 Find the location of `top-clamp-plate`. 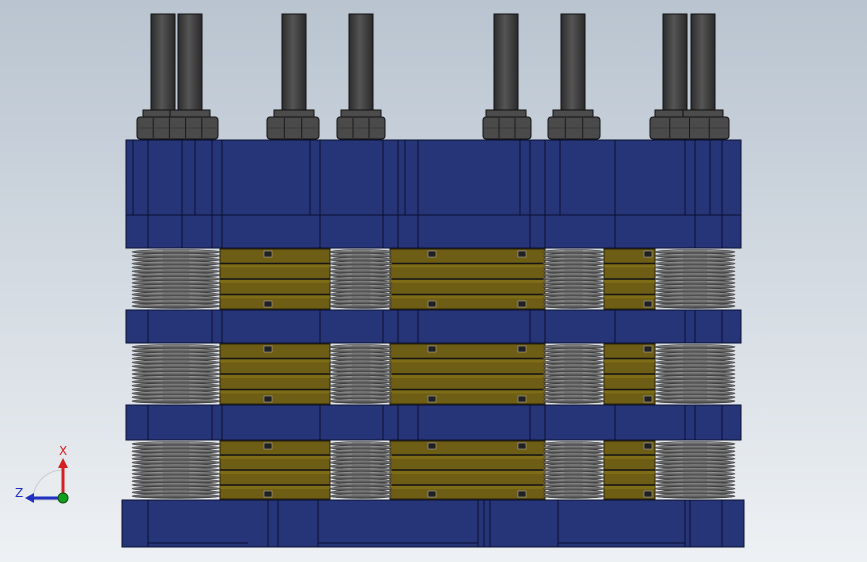

top-clamp-plate is located at coordinates (433, 177).